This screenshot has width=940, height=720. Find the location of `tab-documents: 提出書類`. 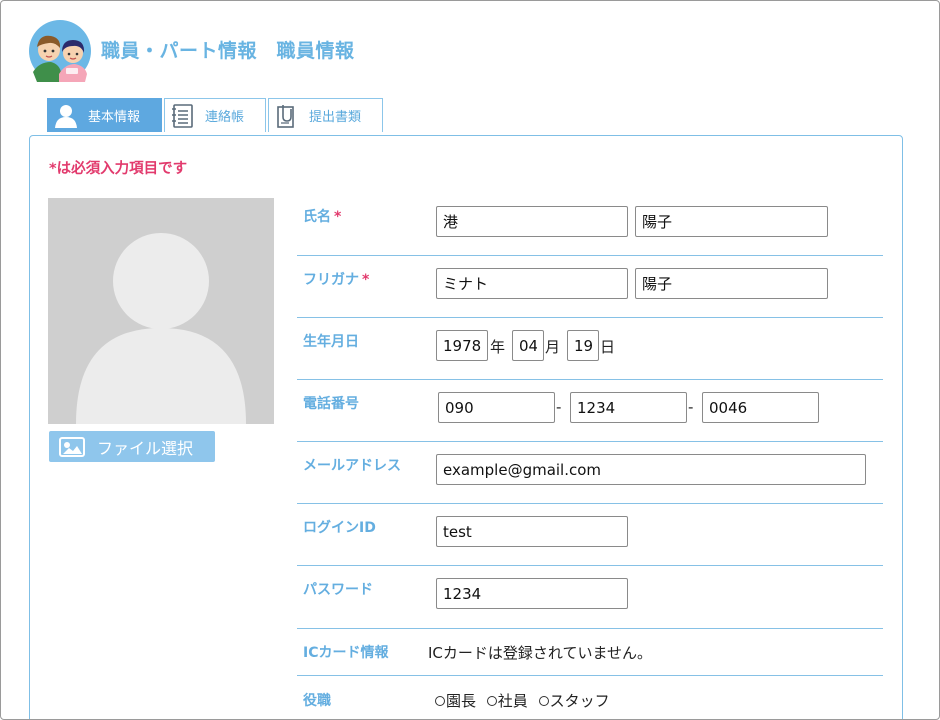

tab-documents: 提出書類 is located at coordinates (325, 115).